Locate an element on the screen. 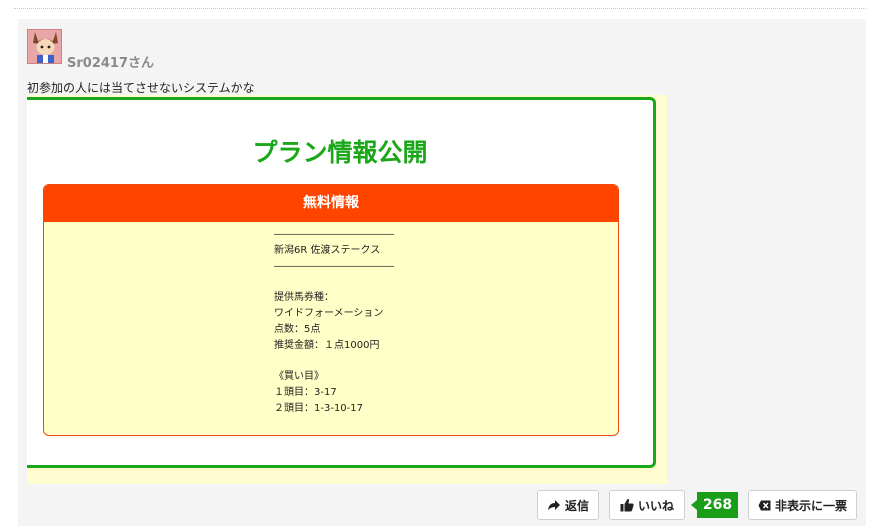 This screenshot has height=526, width=878. like-button: いいね is located at coordinates (647, 505).